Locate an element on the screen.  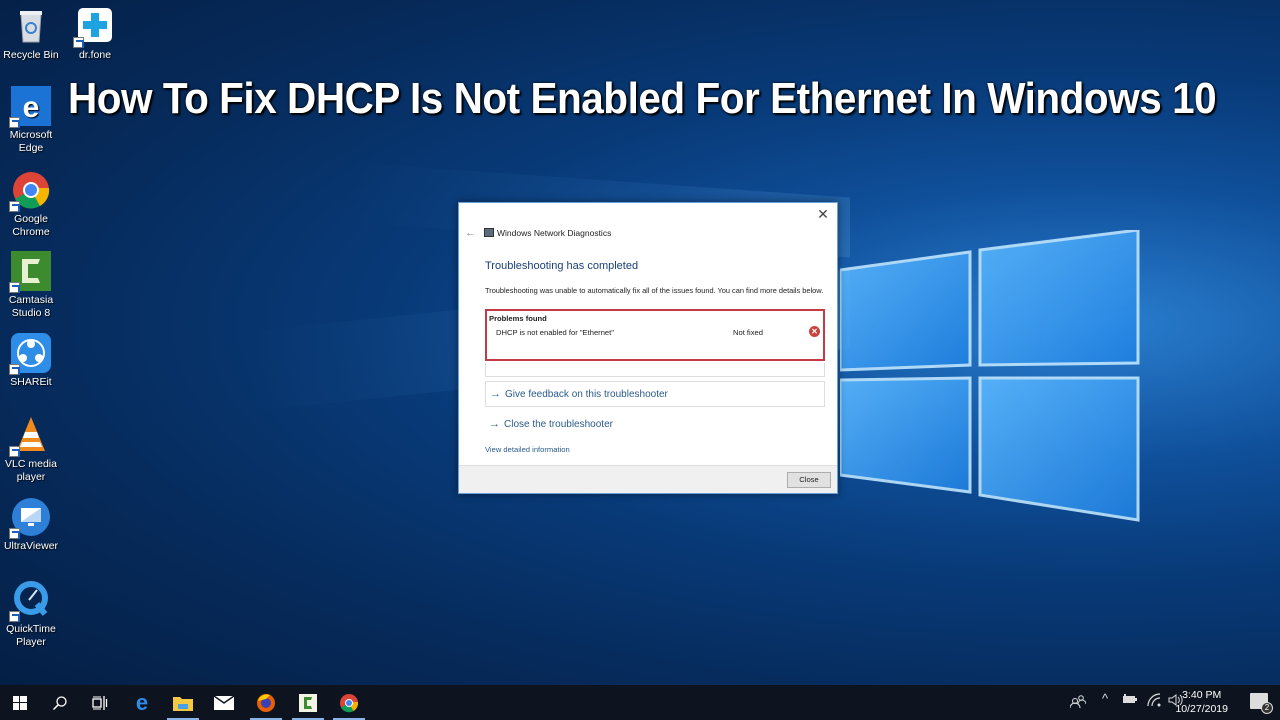
desktop-icon-drfone: dr.fone is located at coordinates (95, 34).